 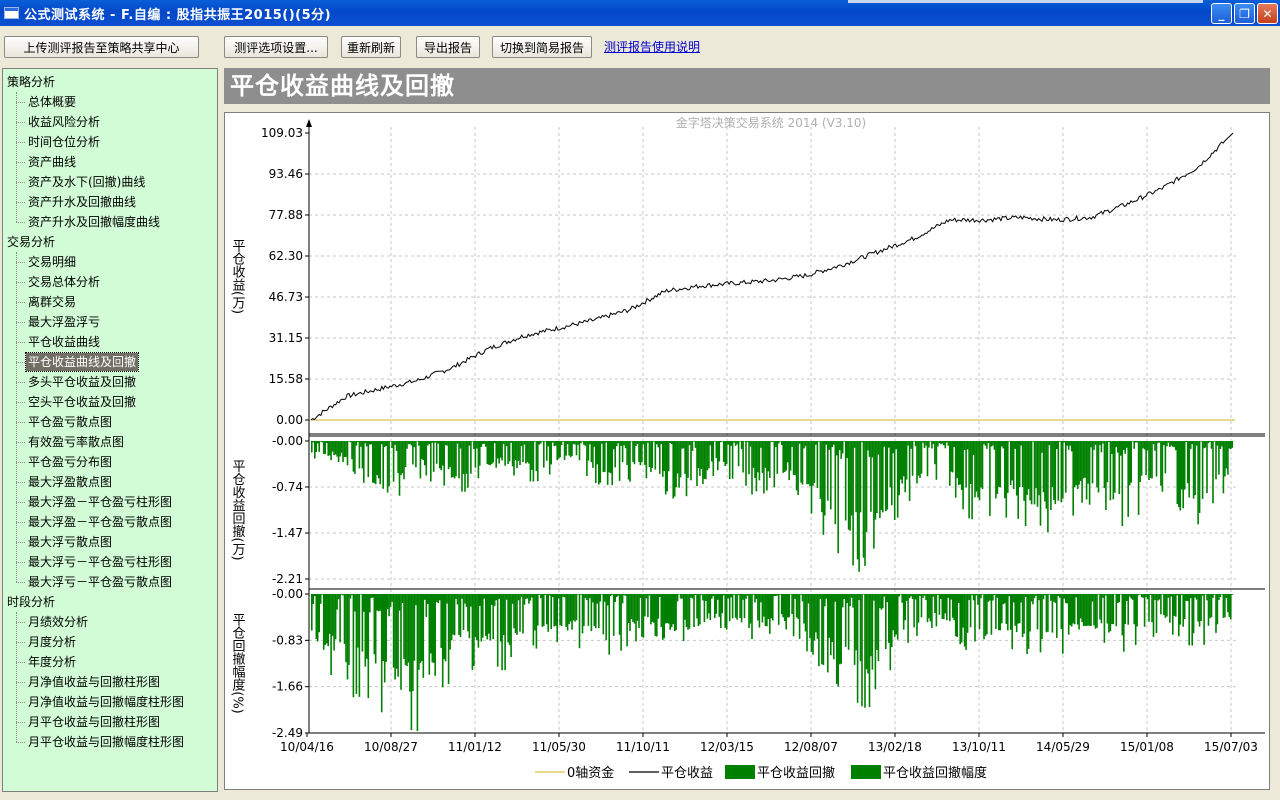 What do you see at coordinates (64, 282) in the screenshot?
I see `tree-item: 交易总体分析` at bounding box center [64, 282].